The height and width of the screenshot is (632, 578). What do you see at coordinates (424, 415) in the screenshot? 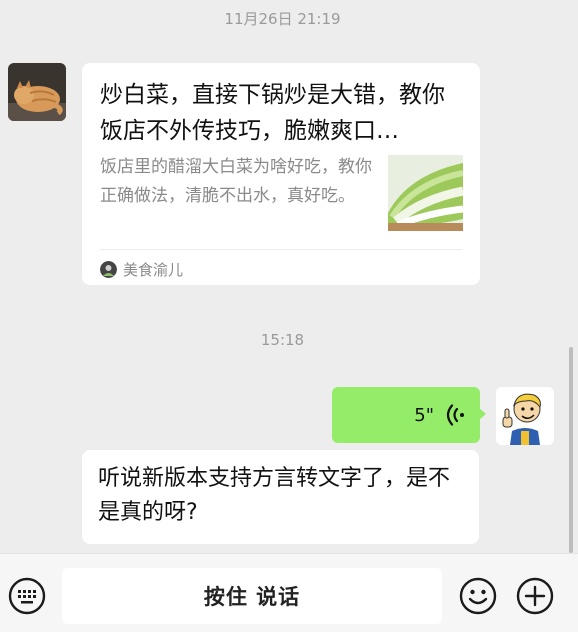
I see `voice-duration: 5"` at bounding box center [424, 415].